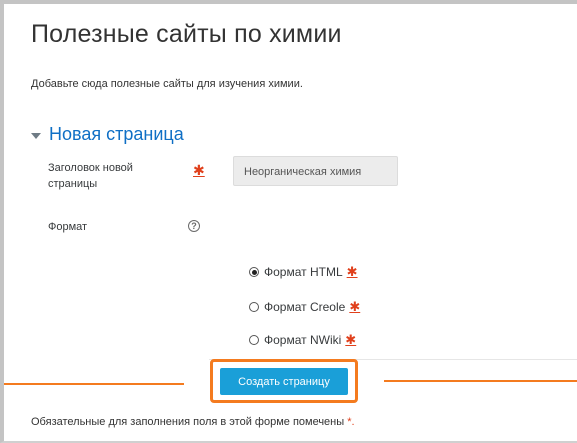  I want to click on radio-format-nwiki: Формат NWiki ✱, so click(302, 340).